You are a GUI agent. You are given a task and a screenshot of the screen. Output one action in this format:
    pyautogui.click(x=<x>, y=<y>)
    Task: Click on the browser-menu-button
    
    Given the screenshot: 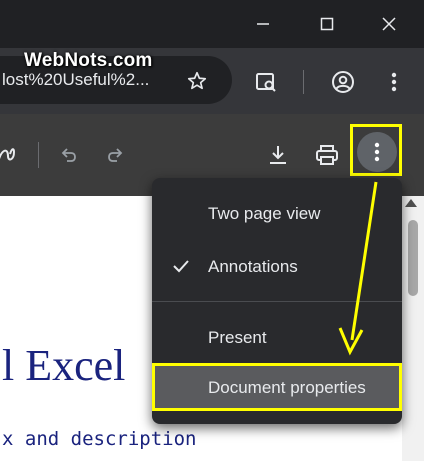 What is the action you would take?
    pyautogui.click(x=394, y=82)
    